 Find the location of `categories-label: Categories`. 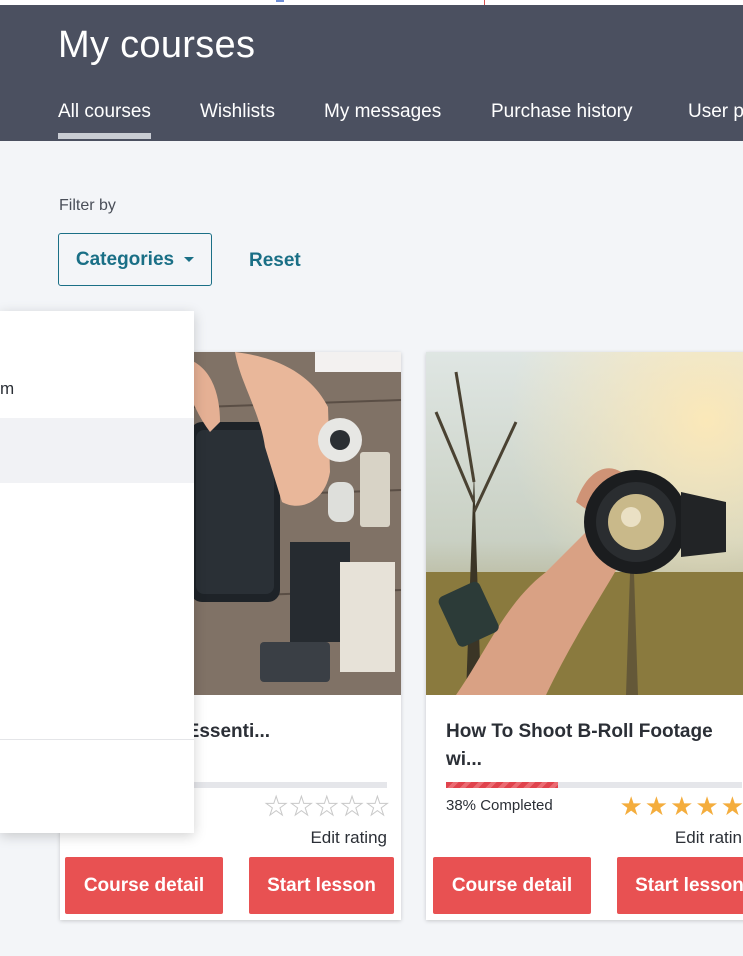

categories-label: Categories is located at coordinates (125, 259).